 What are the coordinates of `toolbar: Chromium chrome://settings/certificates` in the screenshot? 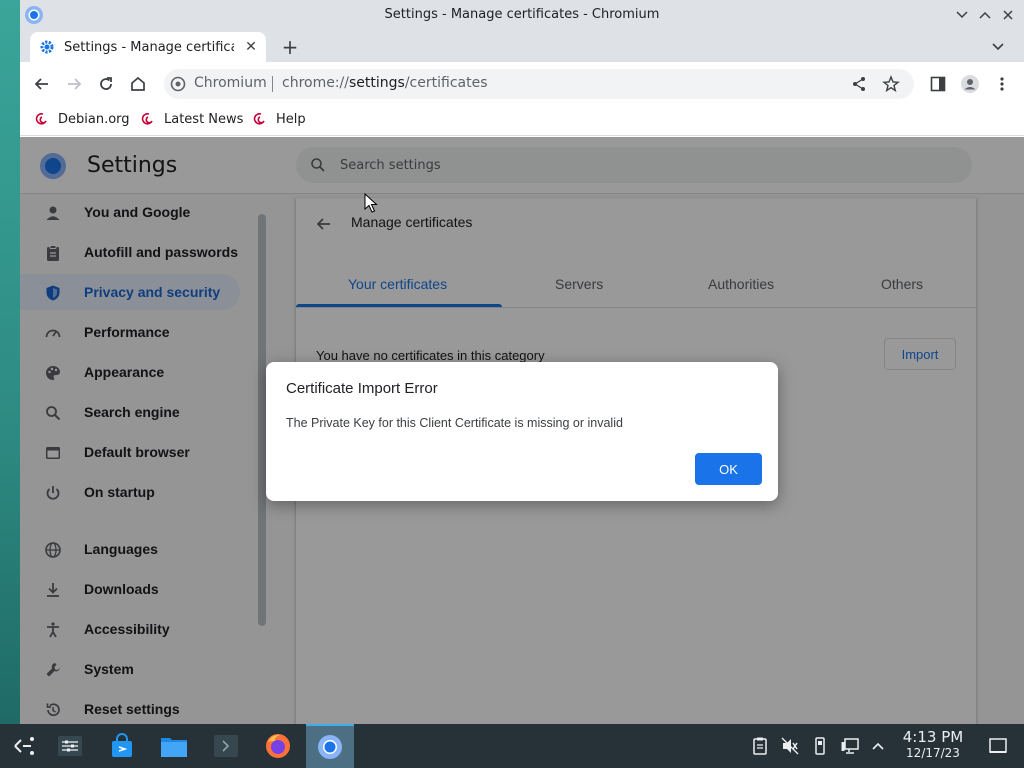 It's located at (522, 84).